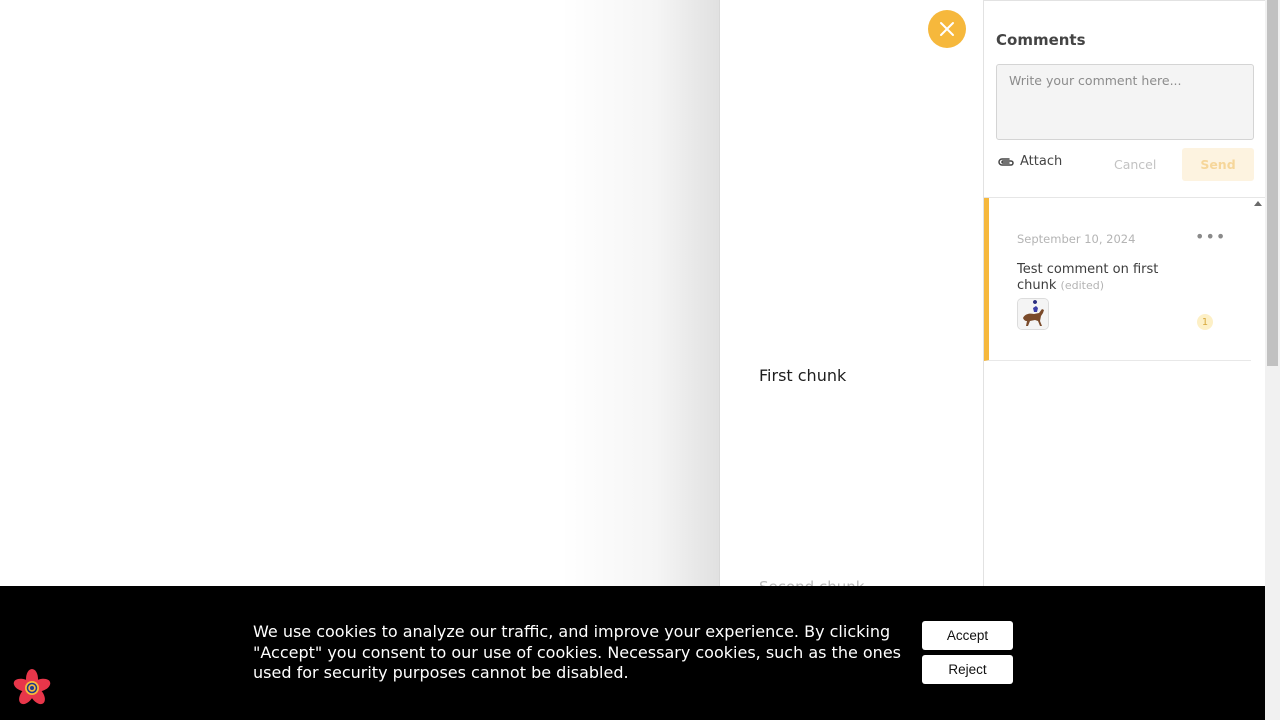  I want to click on comment-edited-label: (edited), so click(1082, 285).